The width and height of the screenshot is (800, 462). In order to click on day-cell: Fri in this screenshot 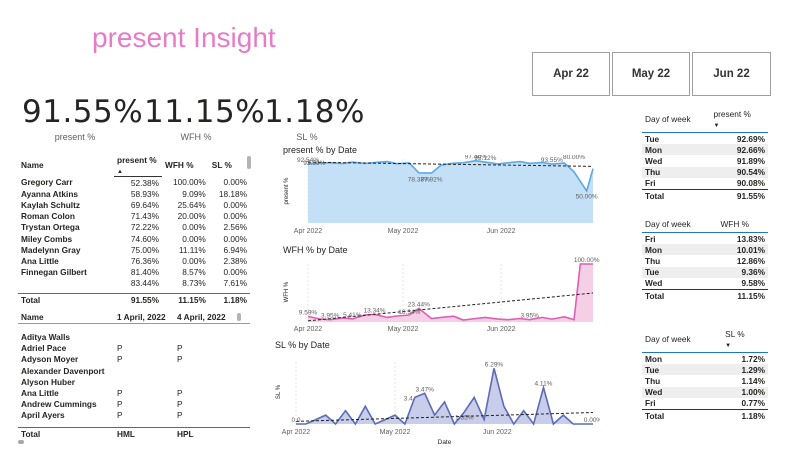, I will do `click(650, 403)`.